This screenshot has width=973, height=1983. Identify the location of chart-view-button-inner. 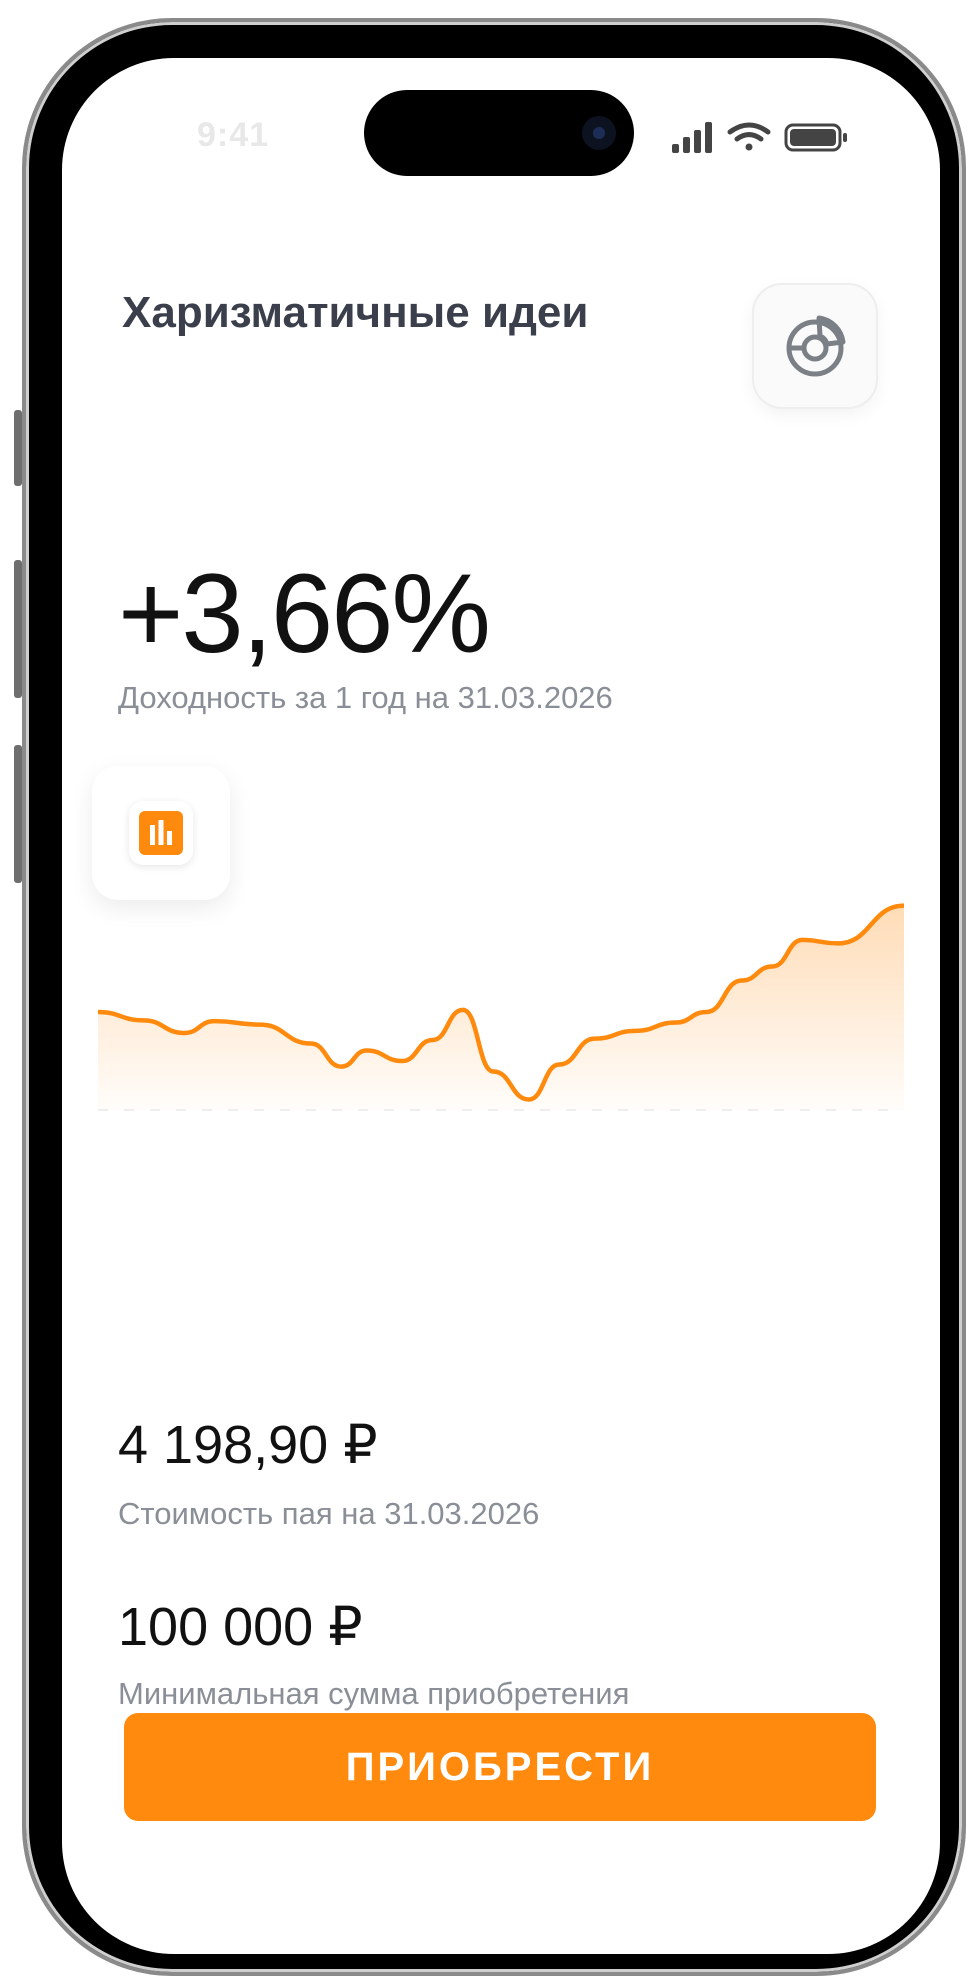
(161, 833).